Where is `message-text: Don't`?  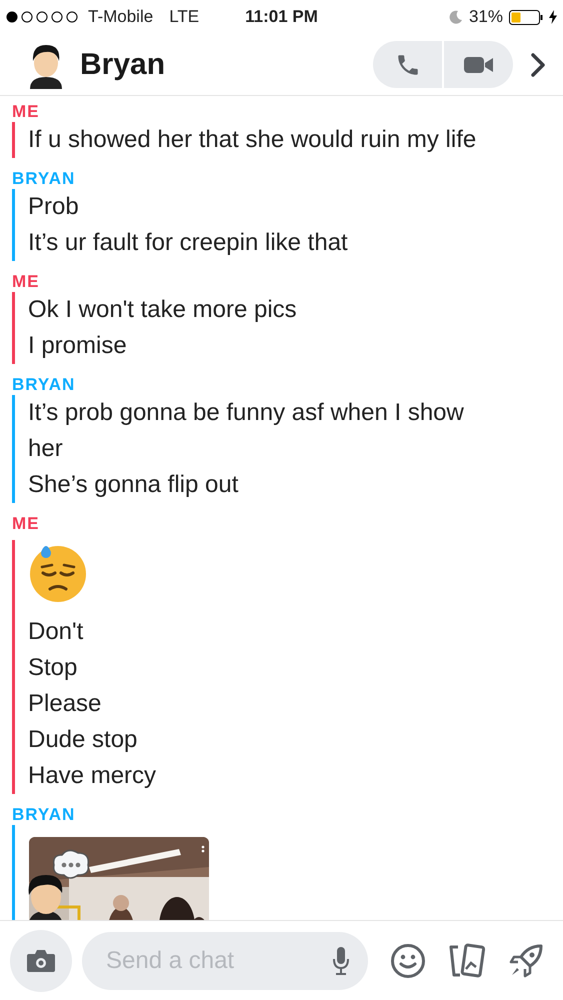
message-text: Don't is located at coordinates (56, 632).